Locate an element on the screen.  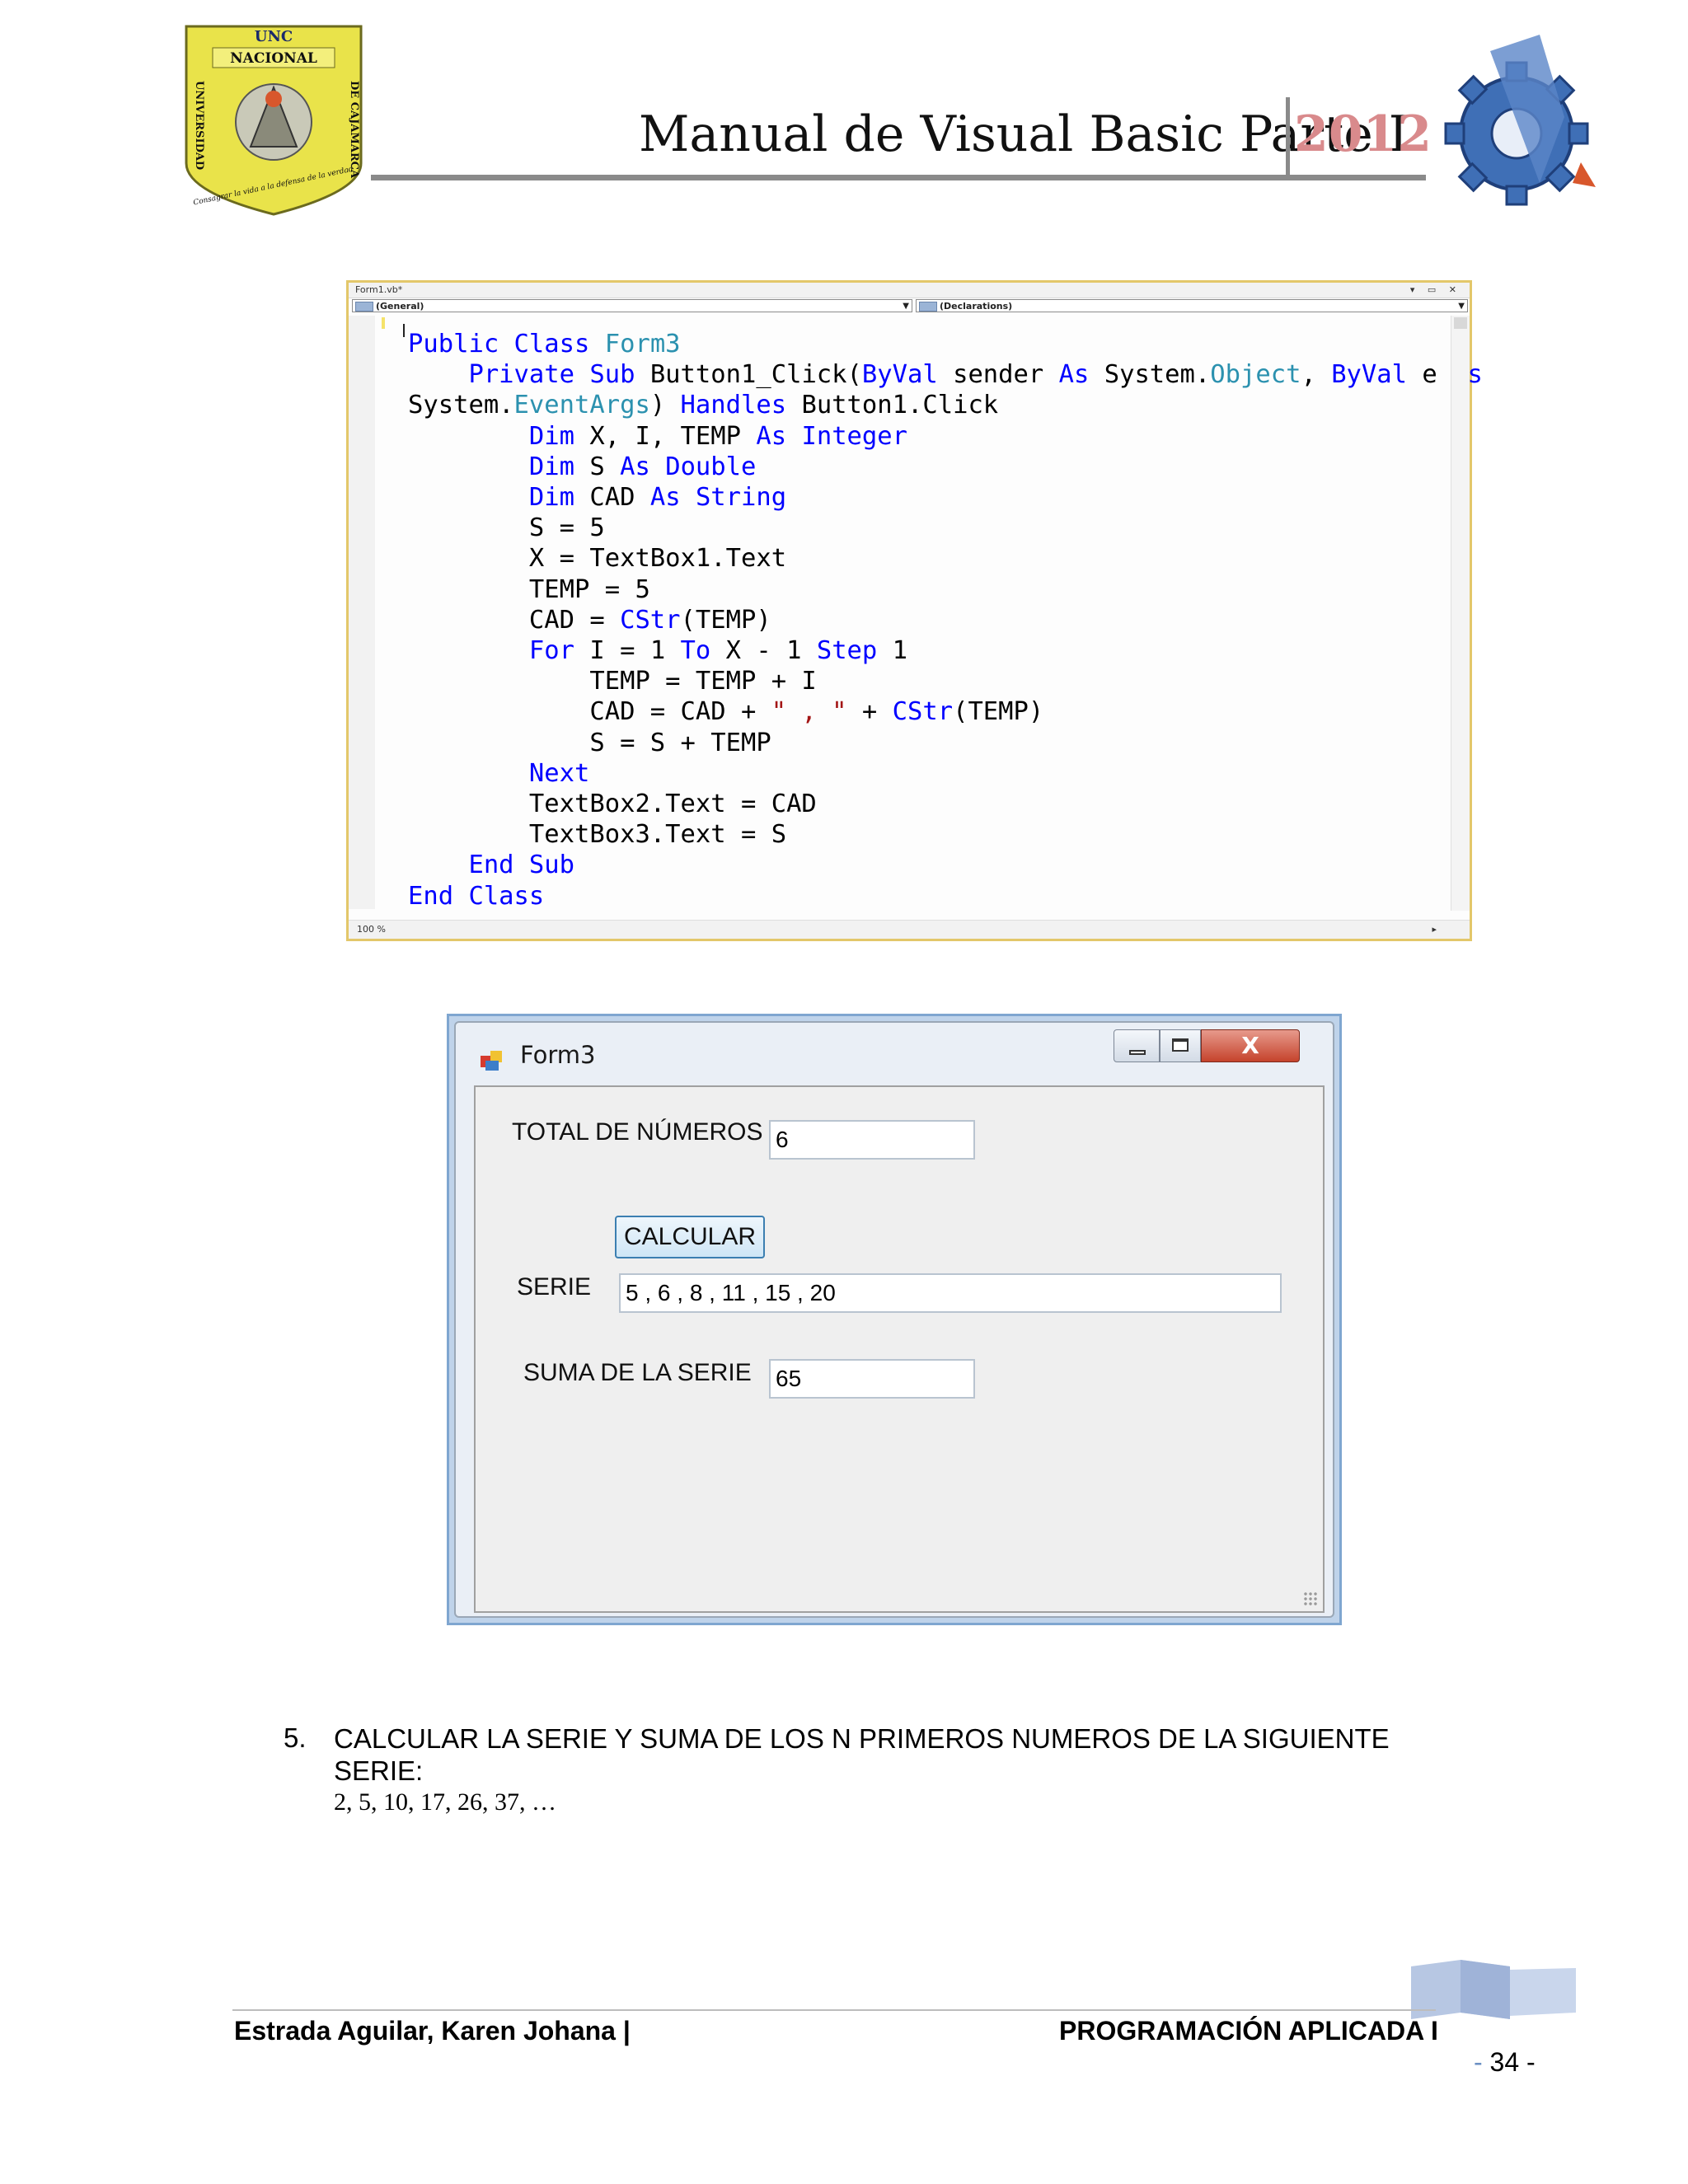
serie-label: SERIE is located at coordinates (555, 1287).